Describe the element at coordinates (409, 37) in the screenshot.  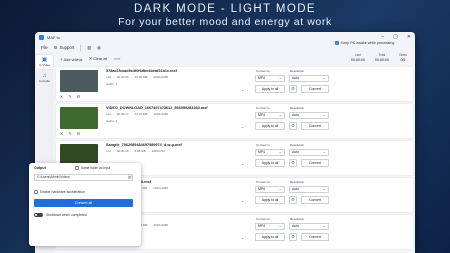
I see `close-button: ✕` at that location.